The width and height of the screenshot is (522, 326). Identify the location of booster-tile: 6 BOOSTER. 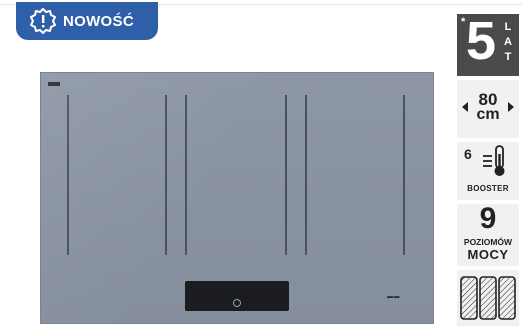
(488, 171).